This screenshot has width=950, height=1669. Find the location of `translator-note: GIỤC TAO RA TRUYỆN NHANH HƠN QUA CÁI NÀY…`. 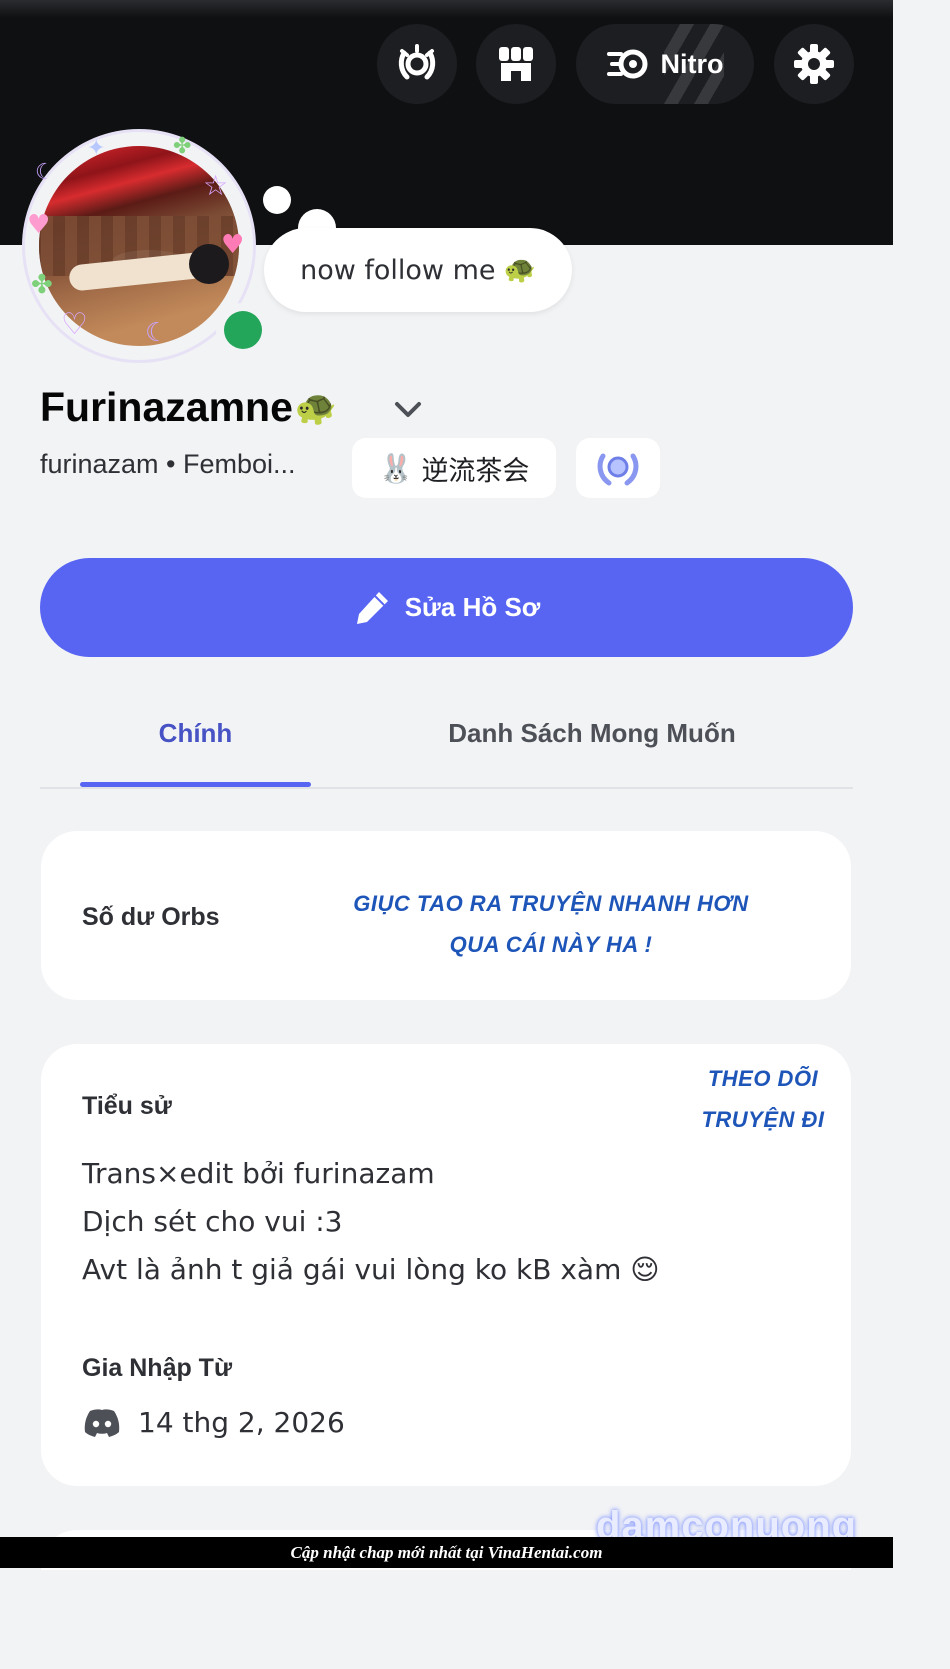

translator-note: GIỤC TAO RA TRUYỆN NHANH HƠN QUA CÁI NÀY… is located at coordinates (551, 924).